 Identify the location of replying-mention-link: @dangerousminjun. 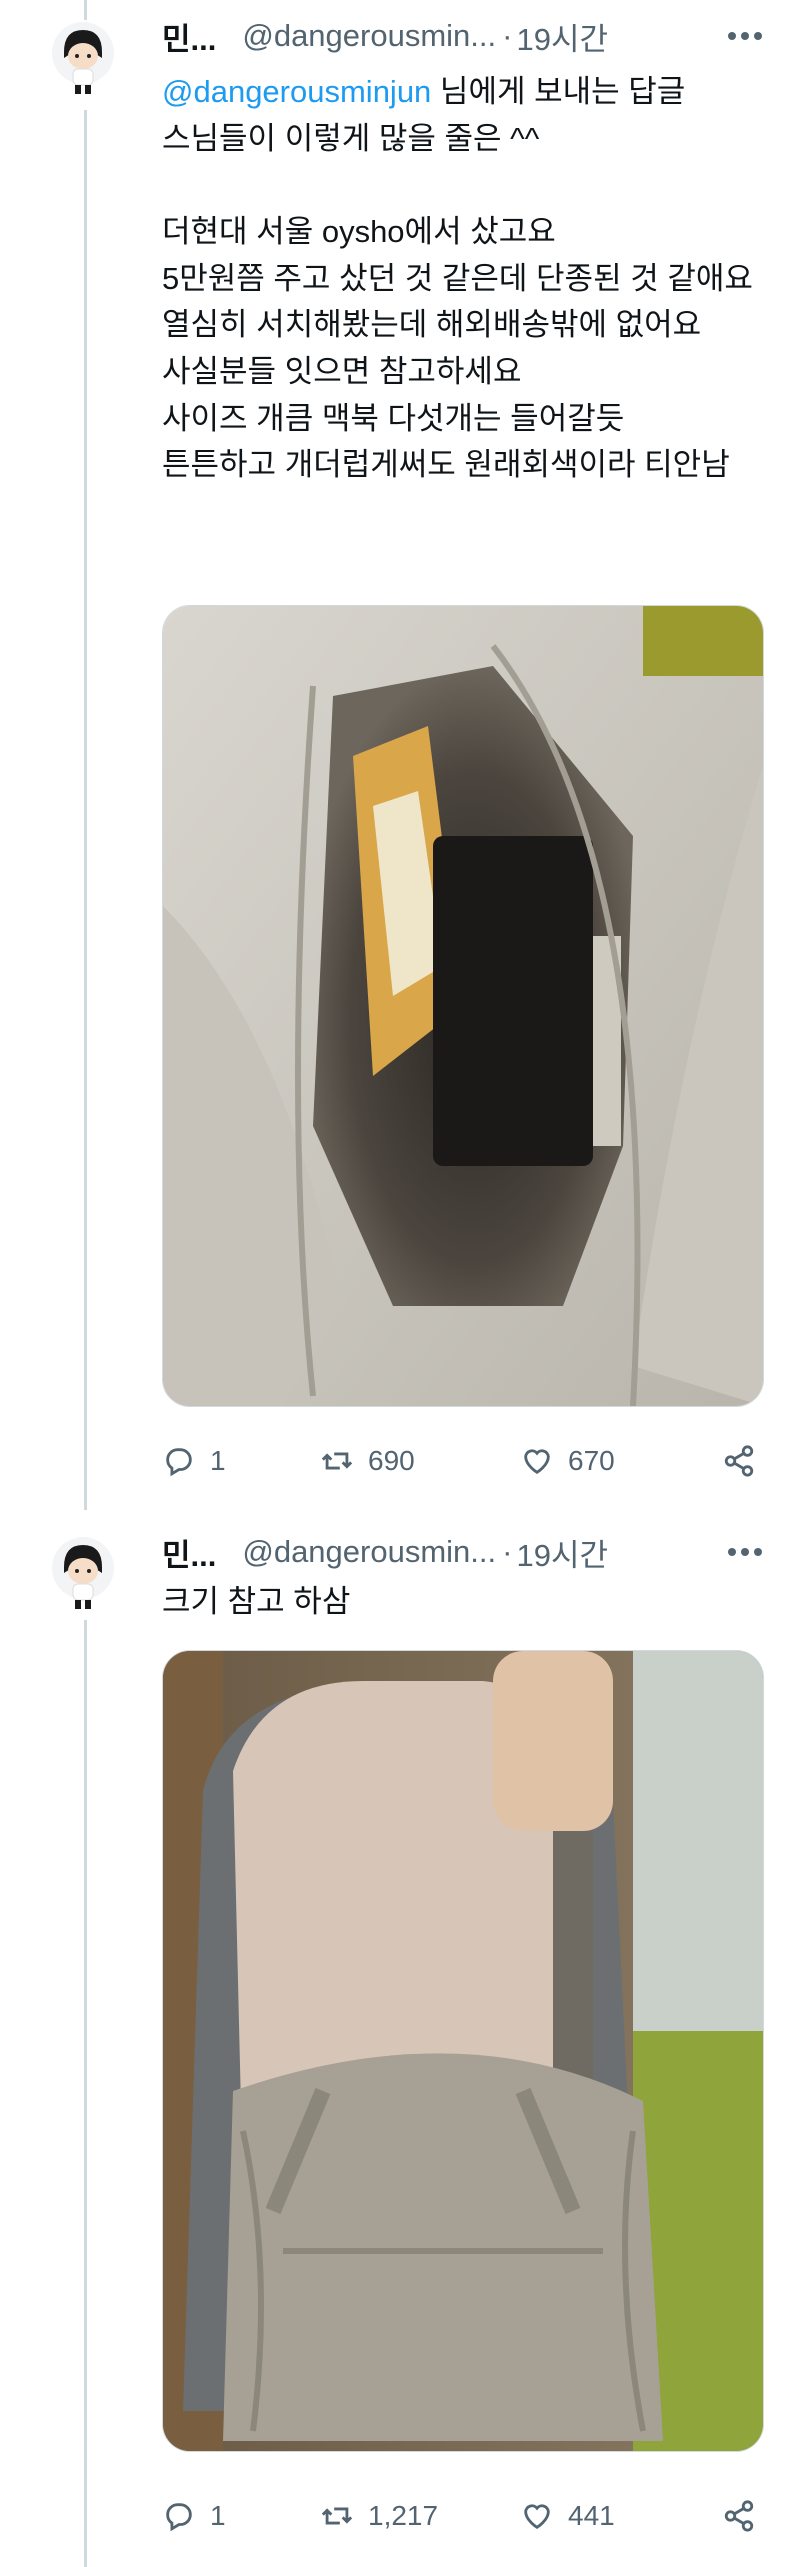
(296, 91).